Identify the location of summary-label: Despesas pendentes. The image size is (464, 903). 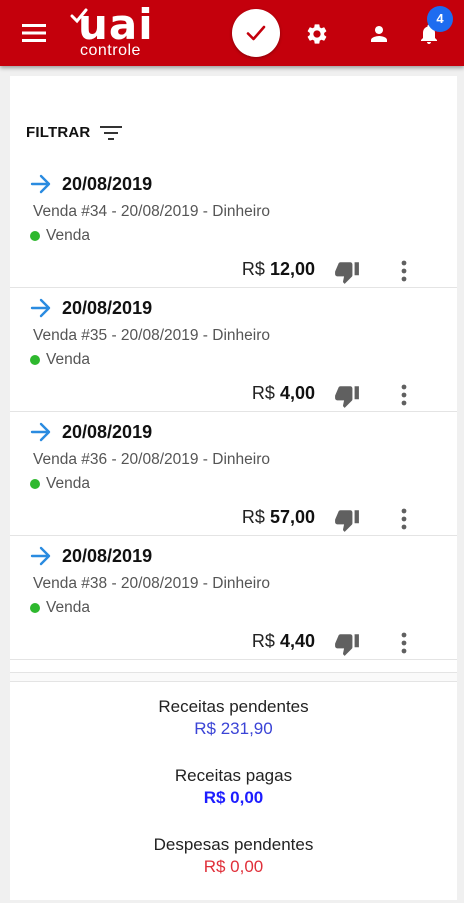
(233, 844).